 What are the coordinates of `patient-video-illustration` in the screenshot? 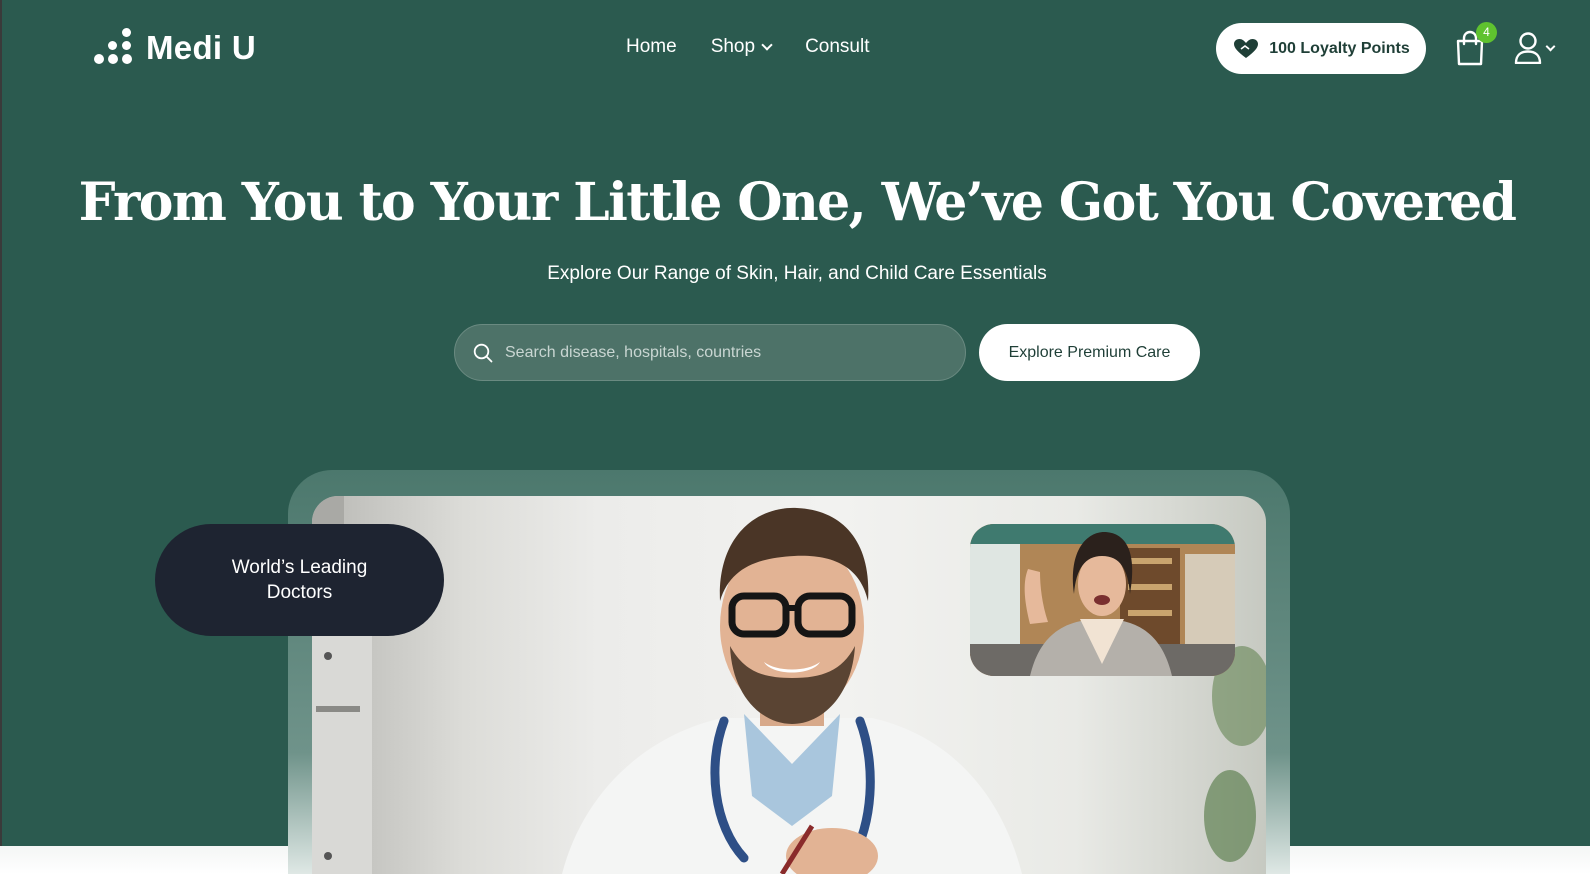 It's located at (1102, 600).